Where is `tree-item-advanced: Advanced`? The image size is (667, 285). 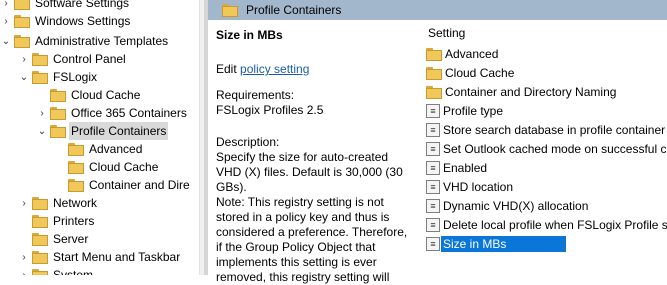
tree-item-advanced: Advanced is located at coordinates (99, 149).